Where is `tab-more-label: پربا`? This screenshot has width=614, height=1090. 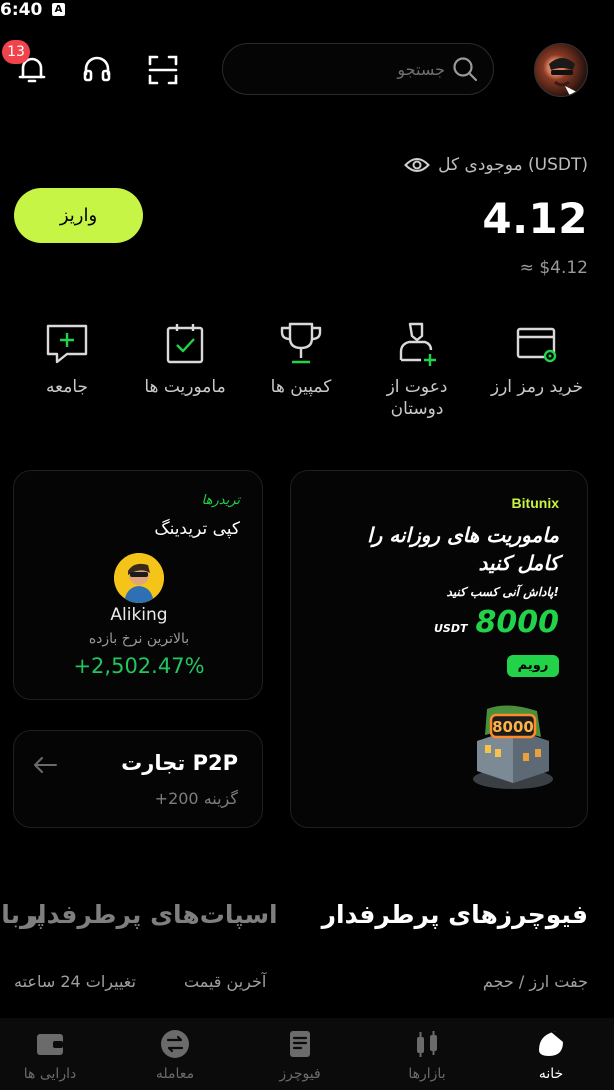 tab-more-label: پربا is located at coordinates (23, 914).